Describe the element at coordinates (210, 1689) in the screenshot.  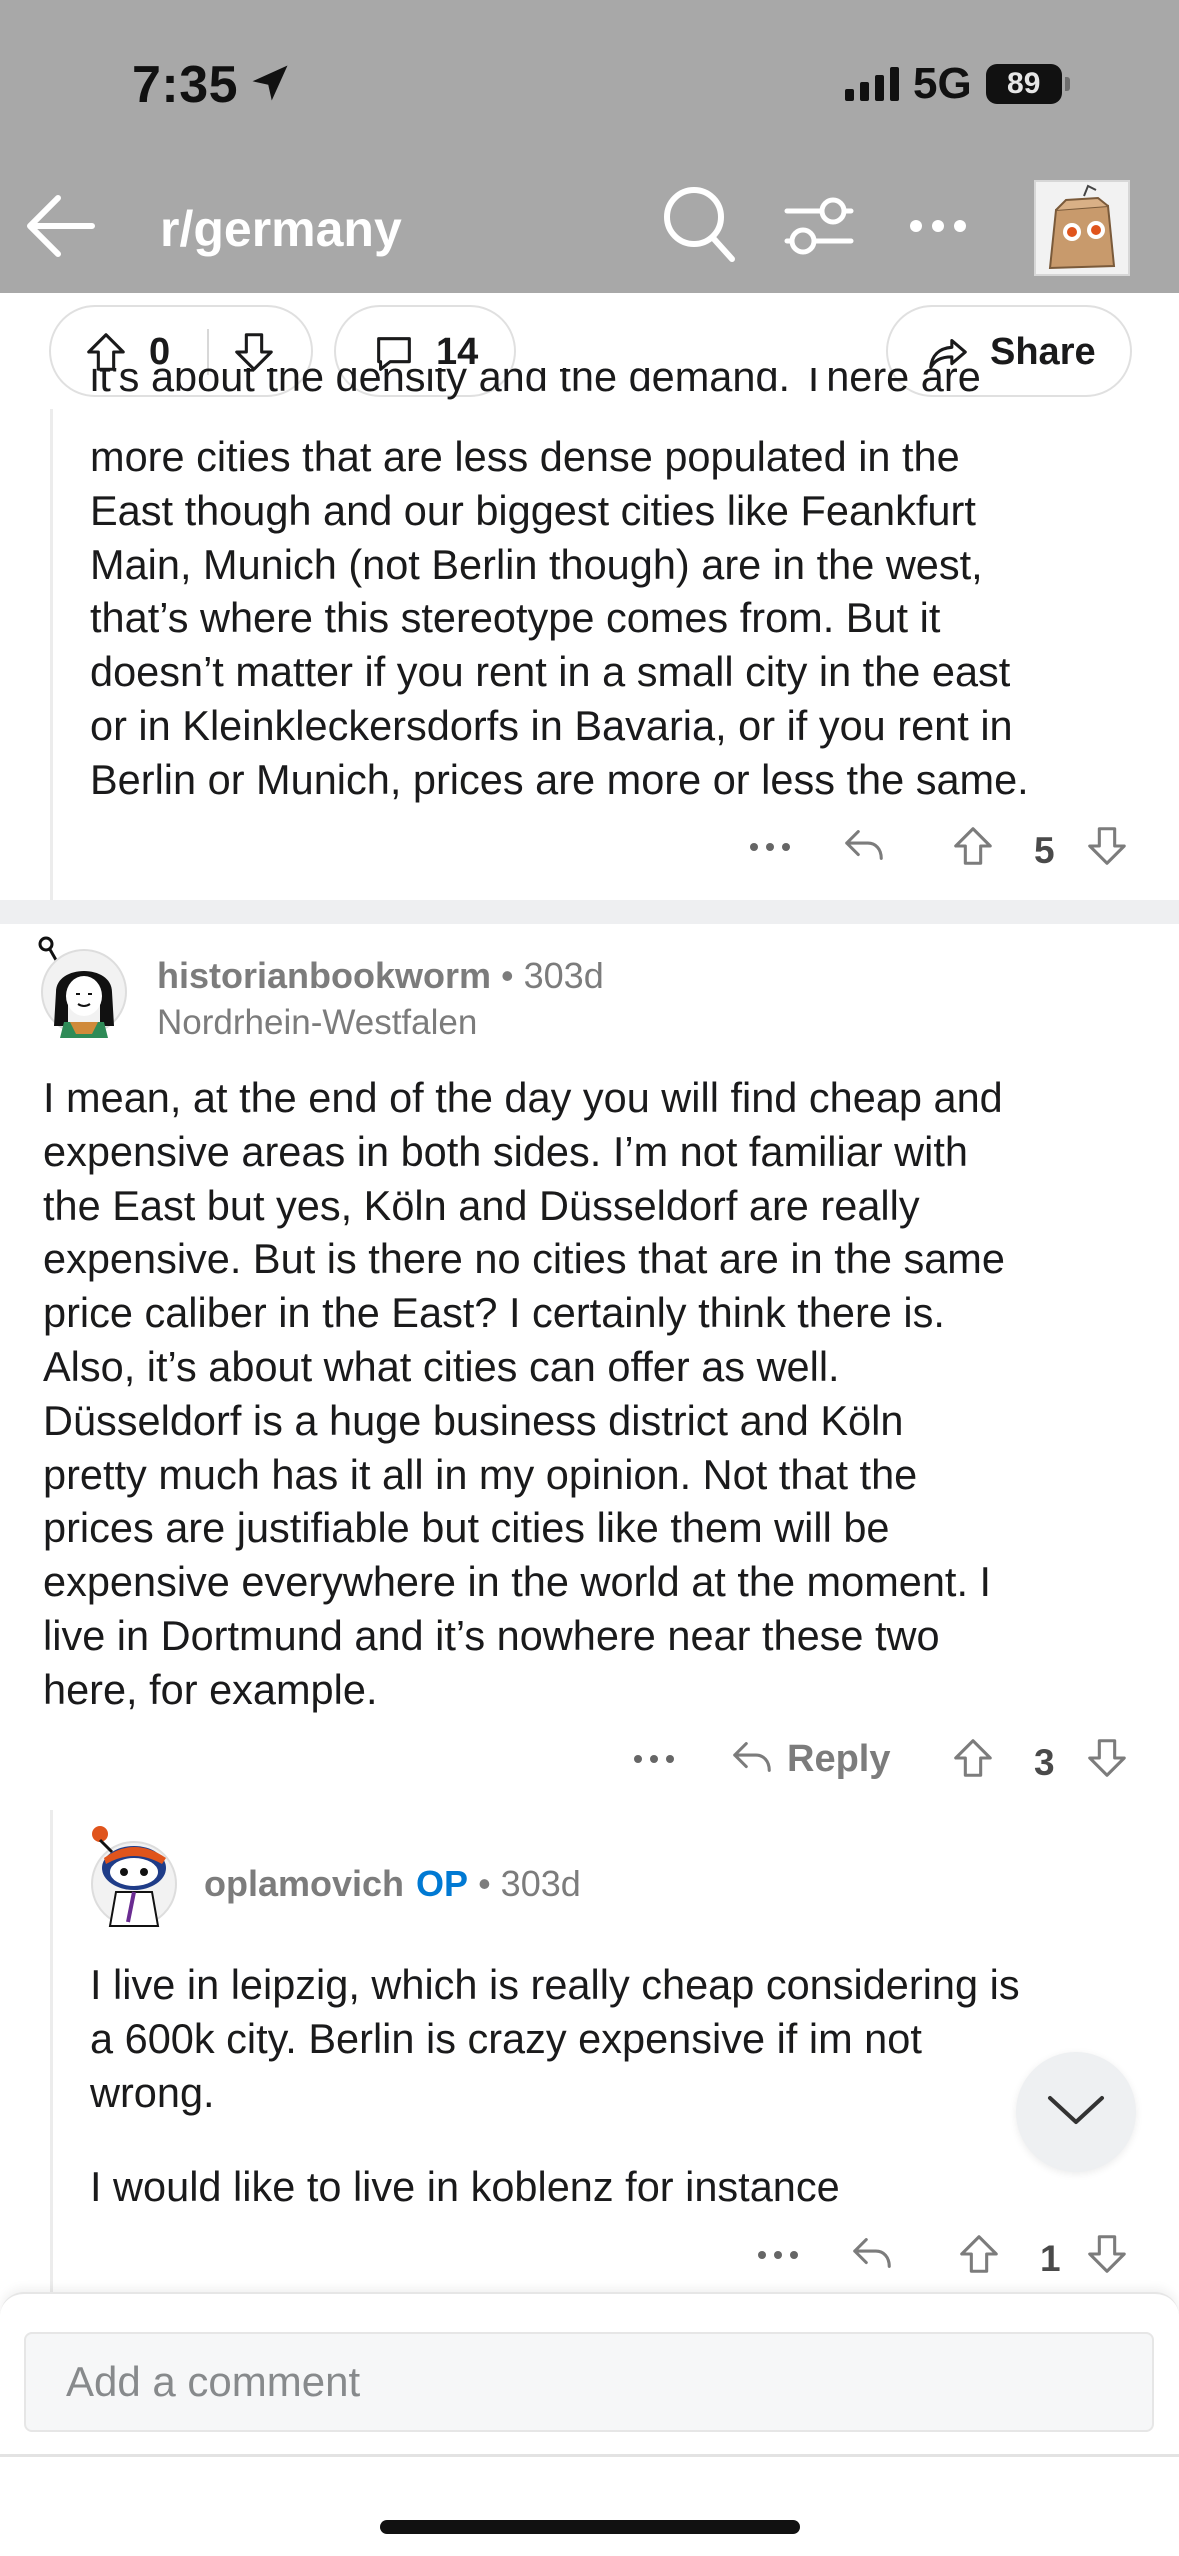
I see `comment-line: here, for example.` at that location.